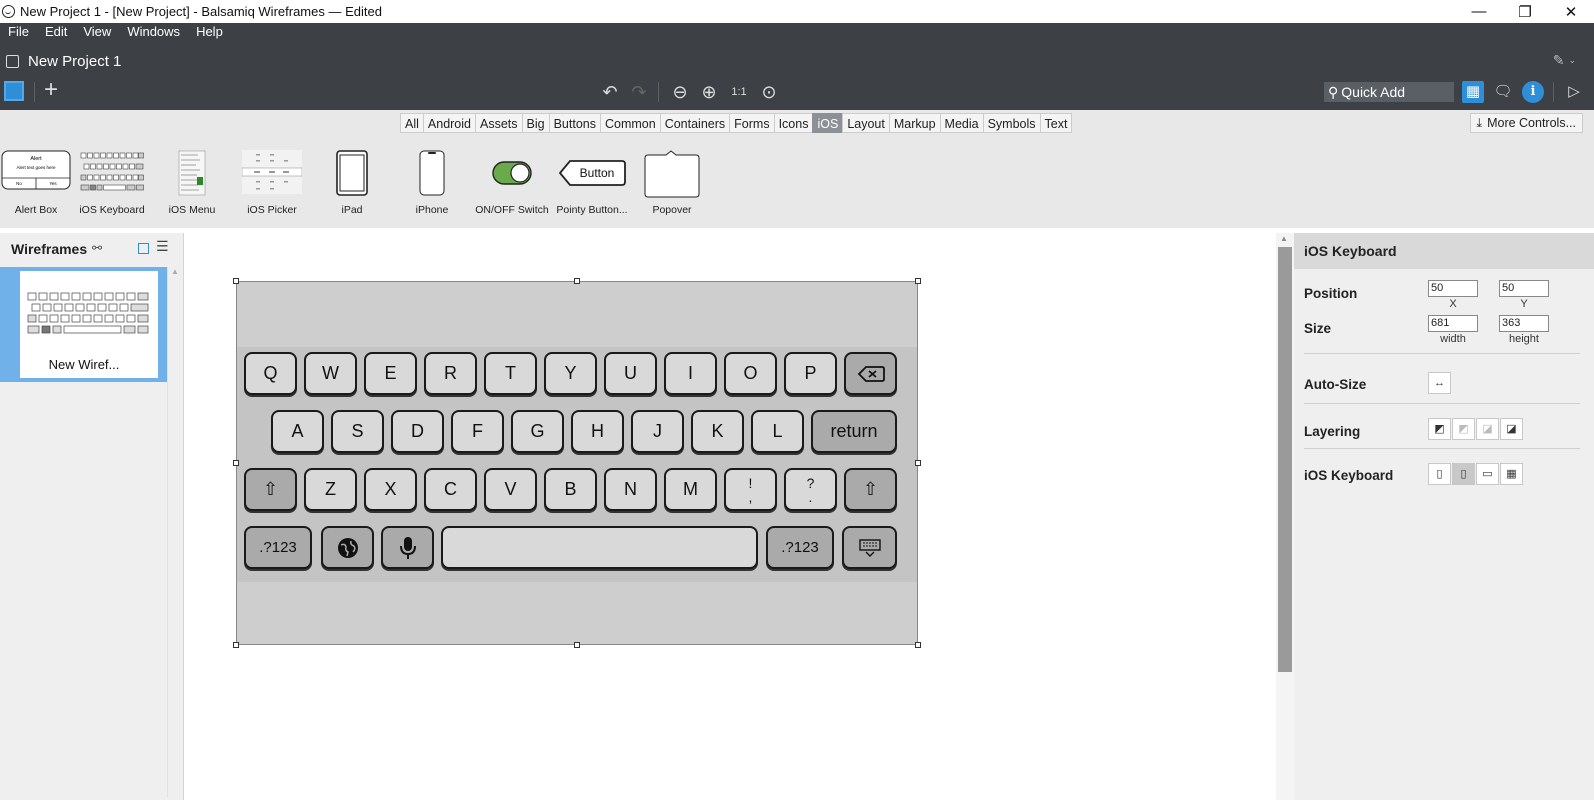  I want to click on wireframe-view-button, so click(14, 91).